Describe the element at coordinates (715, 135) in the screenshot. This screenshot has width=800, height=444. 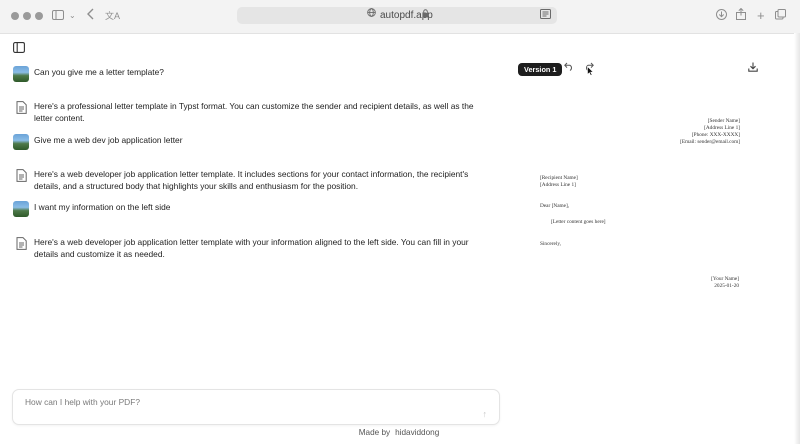
I see `sender-phone: [Phone: XXX-XXXX]` at that location.